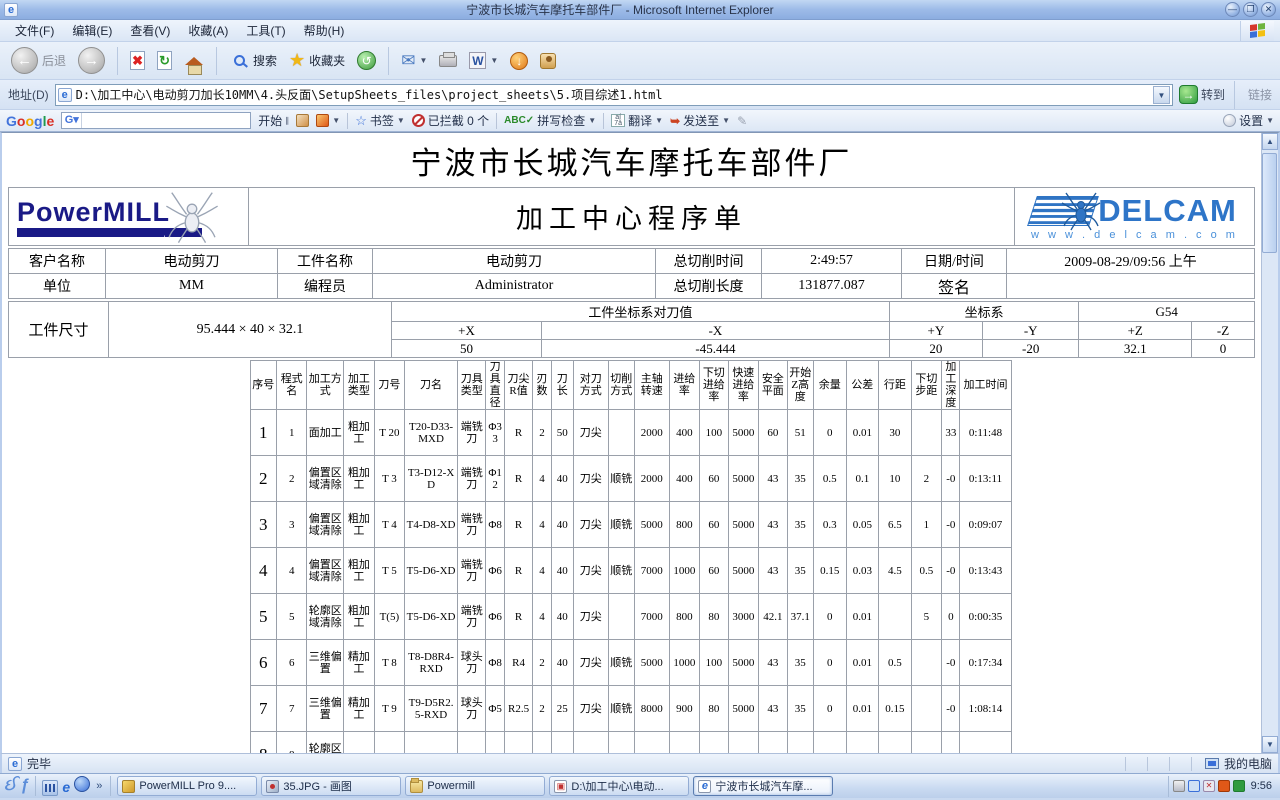 The image size is (1280, 800). Describe the element at coordinates (389, 524) in the screenshot. I see `table-cell: T 4` at that location.